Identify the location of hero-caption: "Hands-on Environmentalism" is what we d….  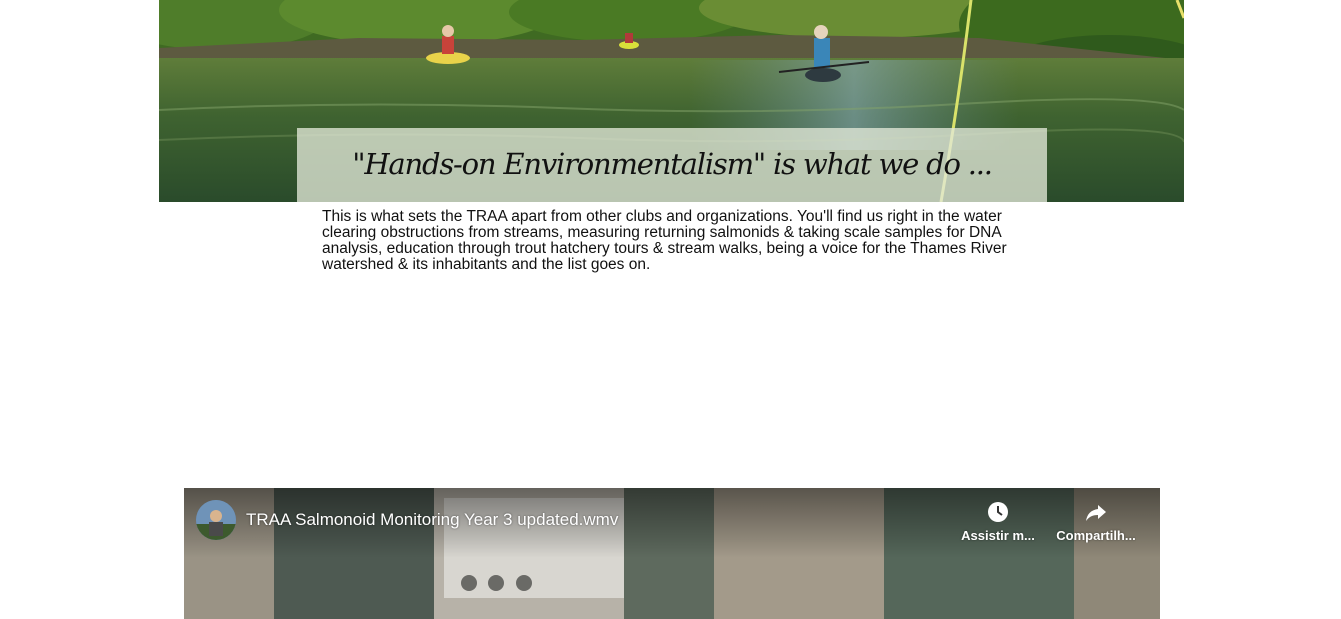
(672, 164).